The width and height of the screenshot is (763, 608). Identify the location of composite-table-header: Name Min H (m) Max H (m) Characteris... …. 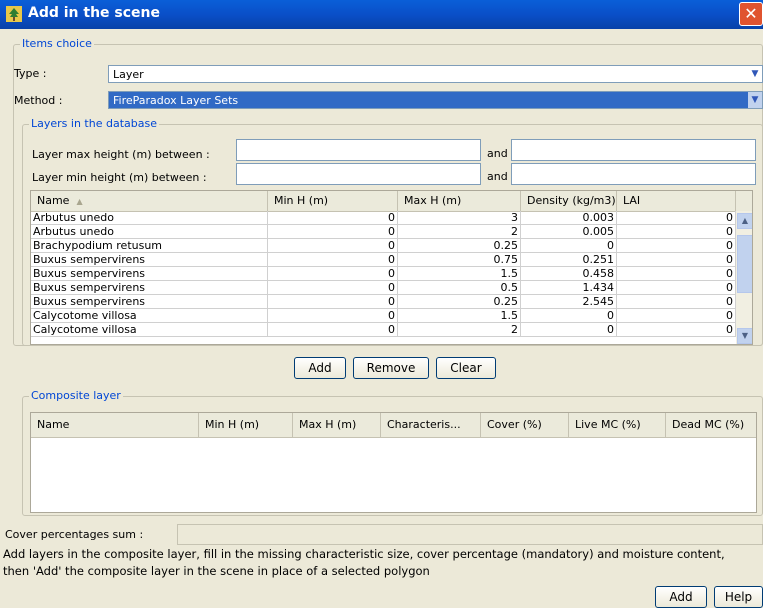
(393, 425).